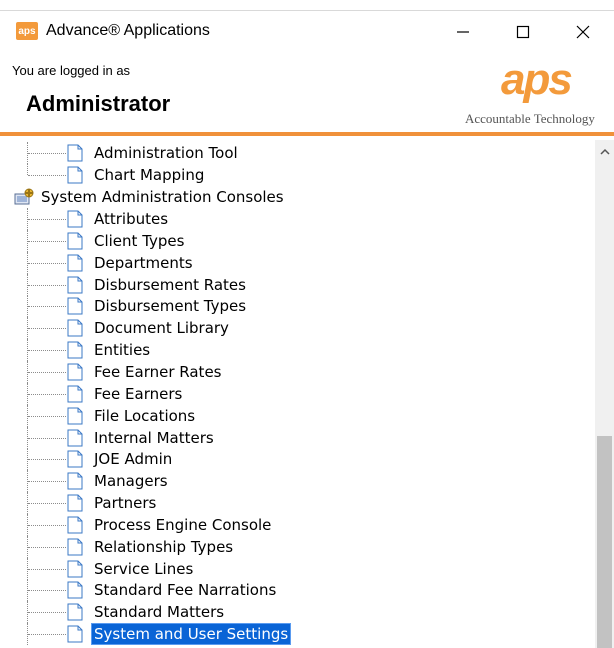 The height and width of the screenshot is (648, 614). Describe the element at coordinates (530, 118) in the screenshot. I see `logo-tagline: Accountable Technology` at that location.